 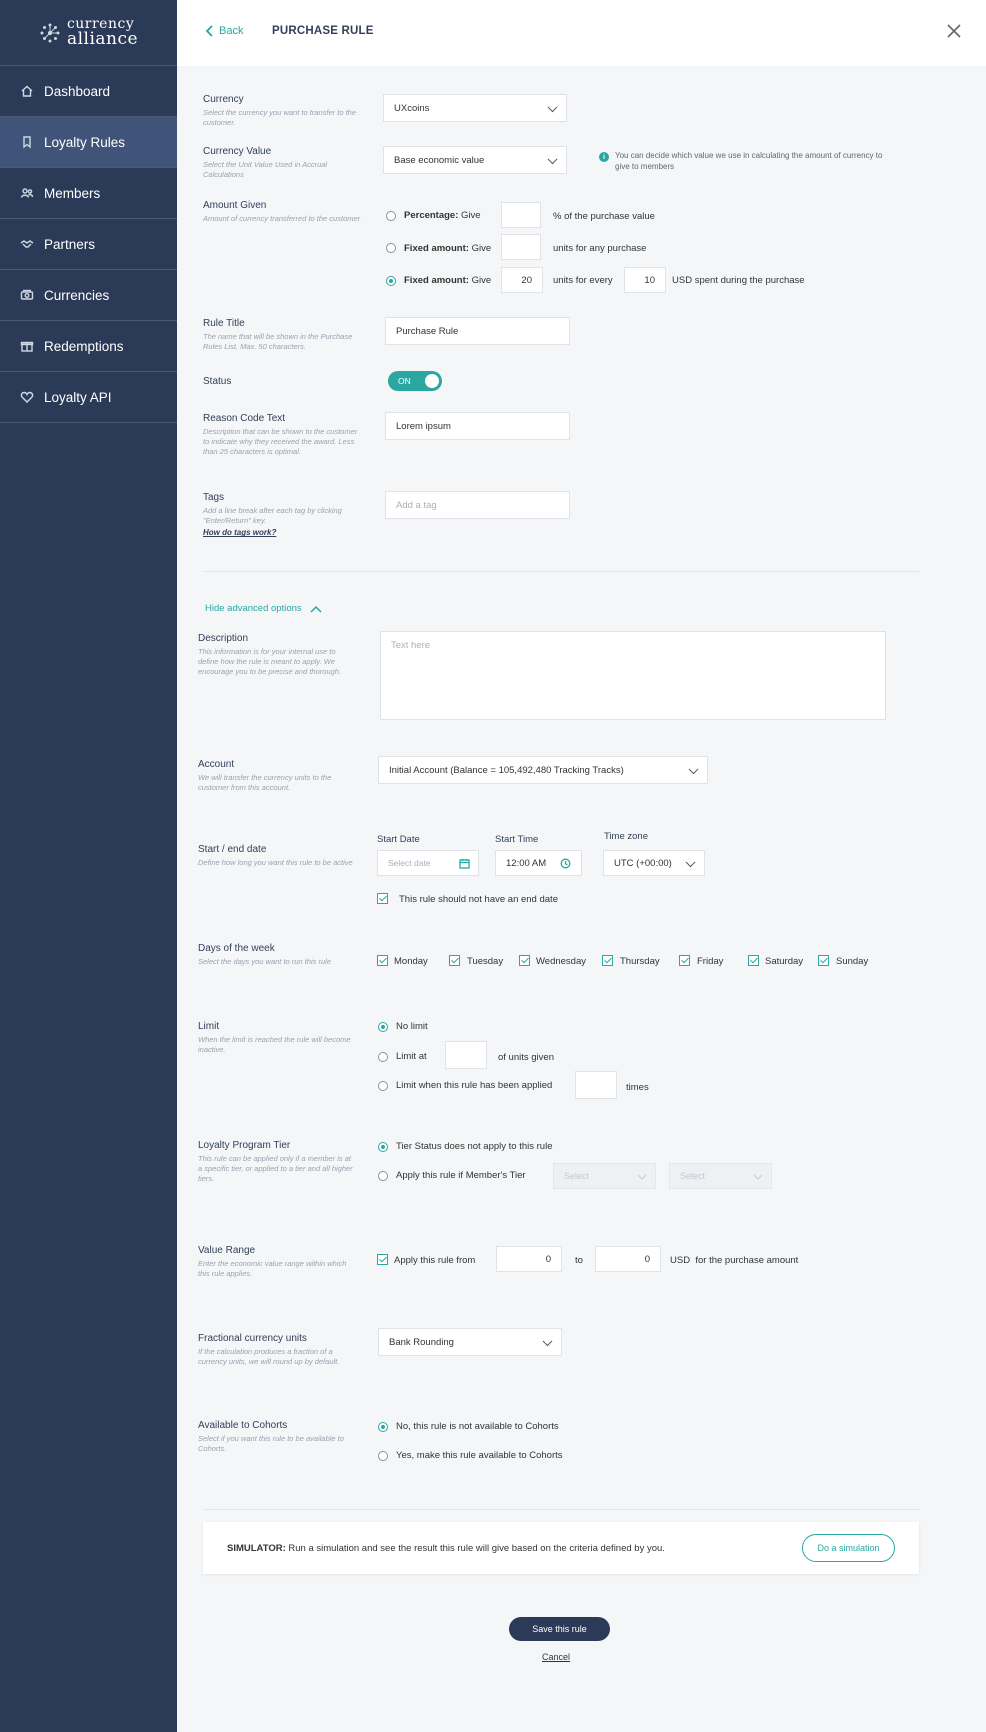 What do you see at coordinates (235, 205) in the screenshot?
I see `amount-given-label: Amount Given` at bounding box center [235, 205].